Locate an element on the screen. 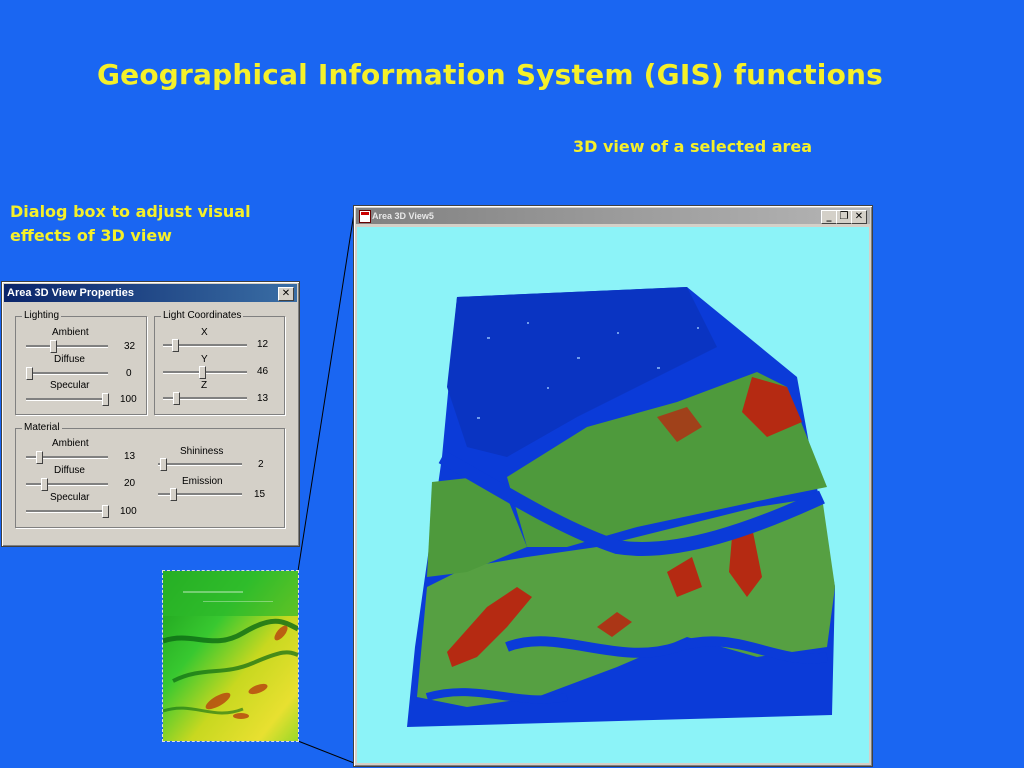  light-coordinates-group: Light Coordinates X 12 Y 46 Z 13 is located at coordinates (219, 362).